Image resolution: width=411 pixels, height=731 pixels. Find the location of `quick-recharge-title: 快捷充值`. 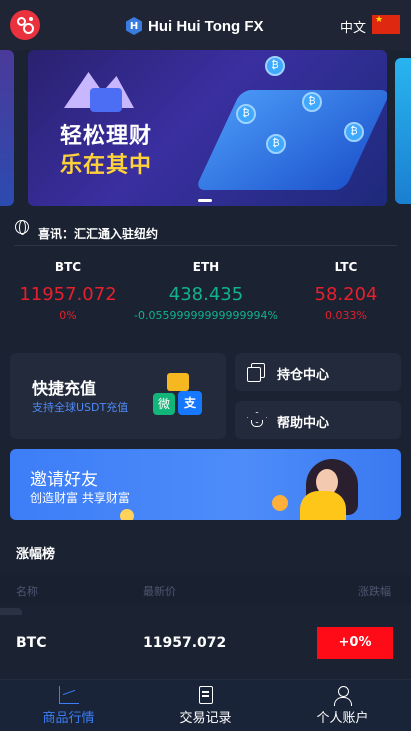

quick-recharge-title: 快捷充值 is located at coordinates (64, 388).